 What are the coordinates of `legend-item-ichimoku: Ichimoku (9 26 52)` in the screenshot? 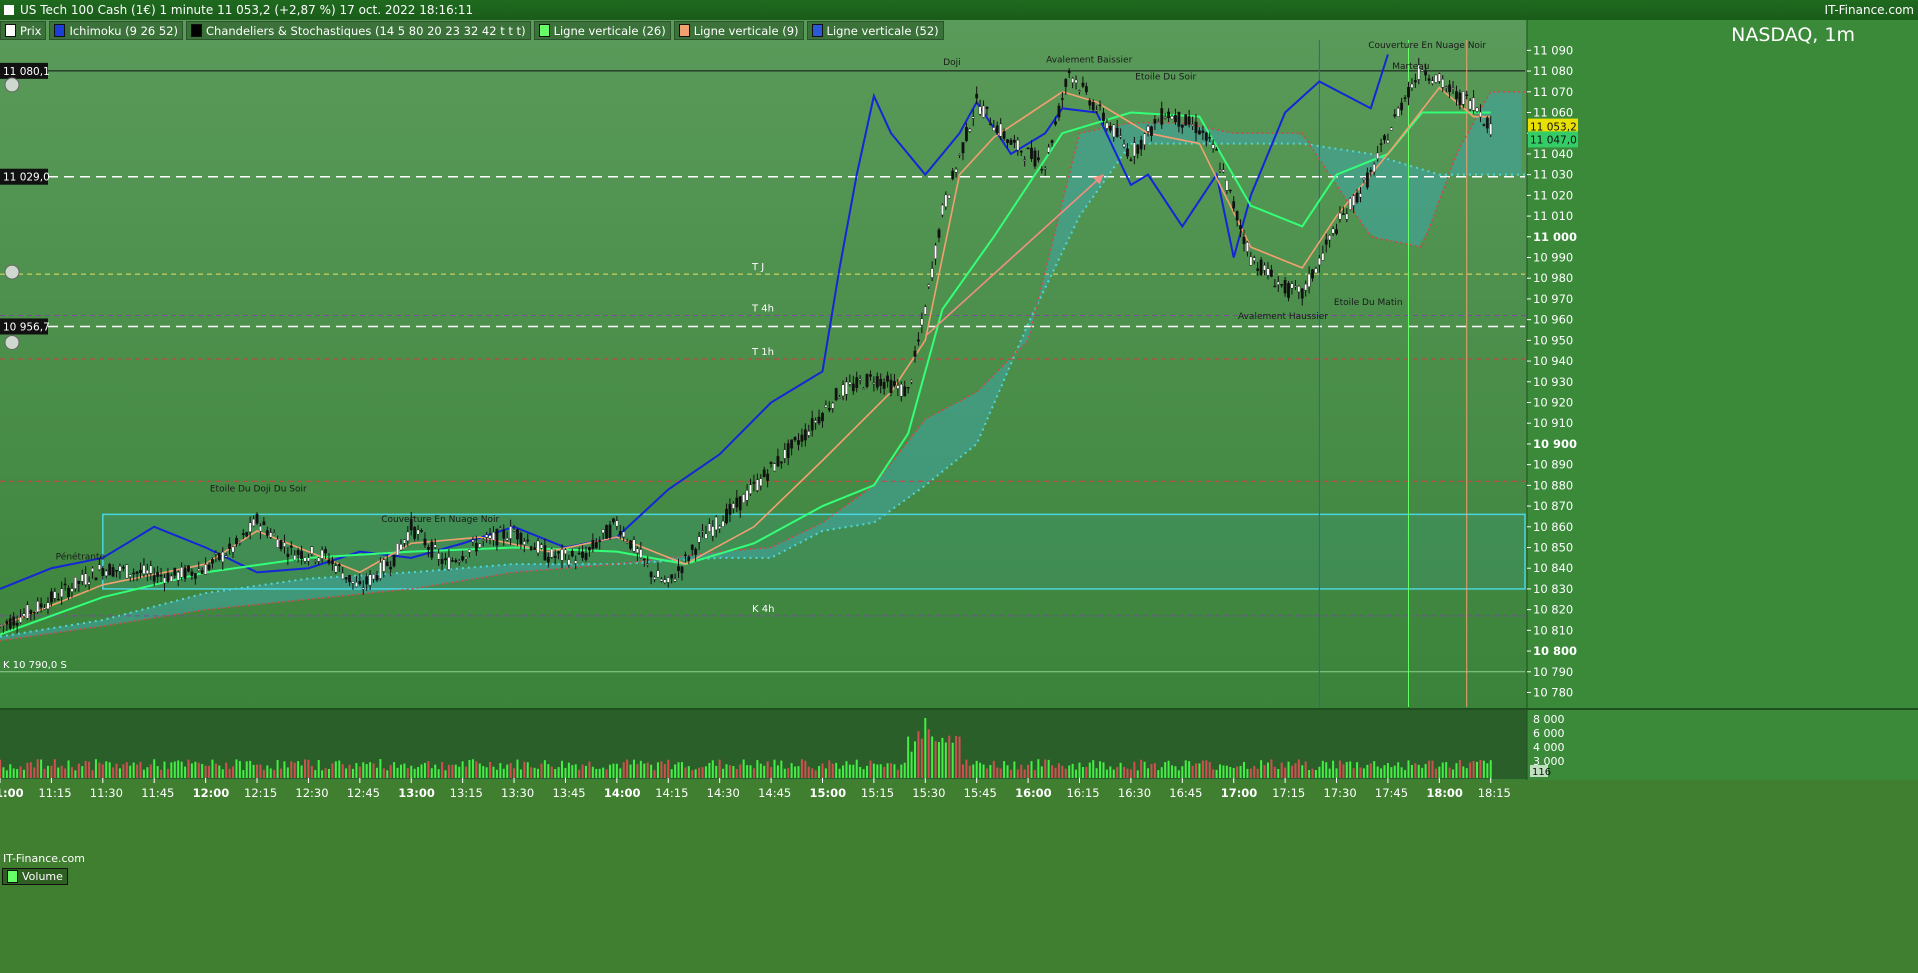 It's located at (116, 30).